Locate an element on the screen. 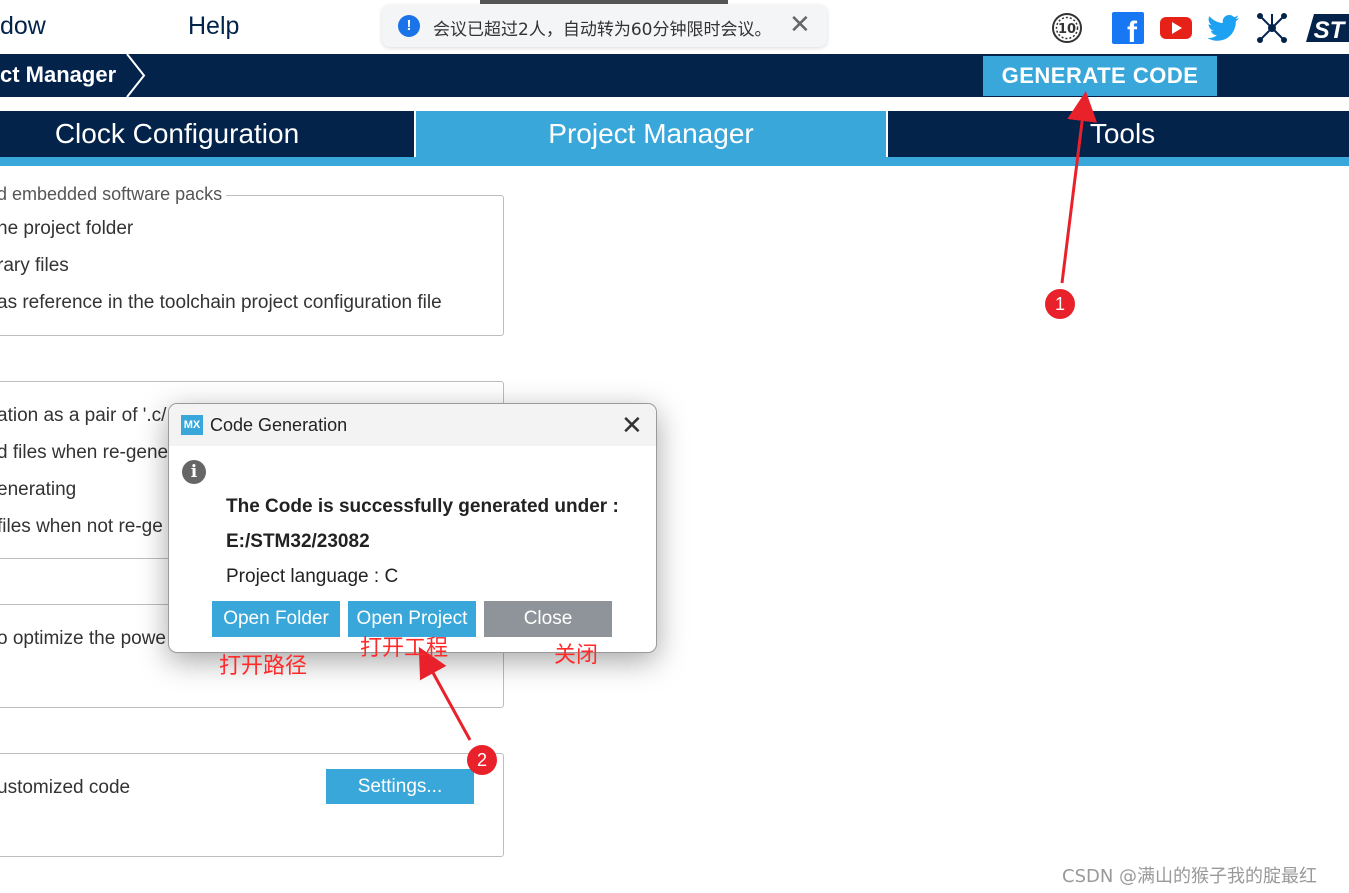 The height and width of the screenshot is (893, 1349). dialog-project-language: Project language : C is located at coordinates (312, 576).